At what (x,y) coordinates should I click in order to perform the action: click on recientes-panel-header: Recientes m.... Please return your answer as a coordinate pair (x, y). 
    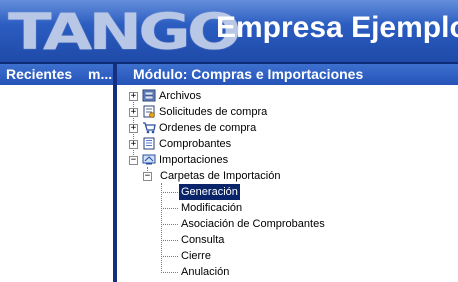
    Looking at the image, I should click on (56, 74).